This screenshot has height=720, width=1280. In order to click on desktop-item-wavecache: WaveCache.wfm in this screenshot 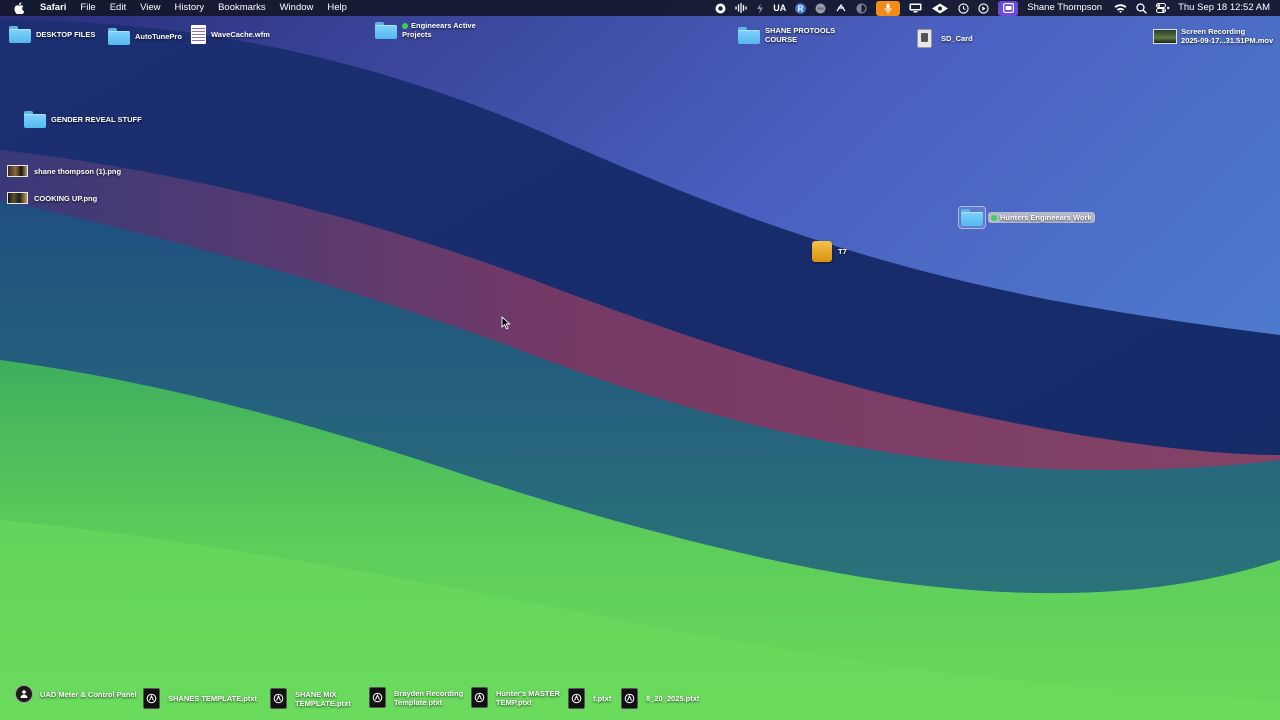, I will do `click(230, 34)`.